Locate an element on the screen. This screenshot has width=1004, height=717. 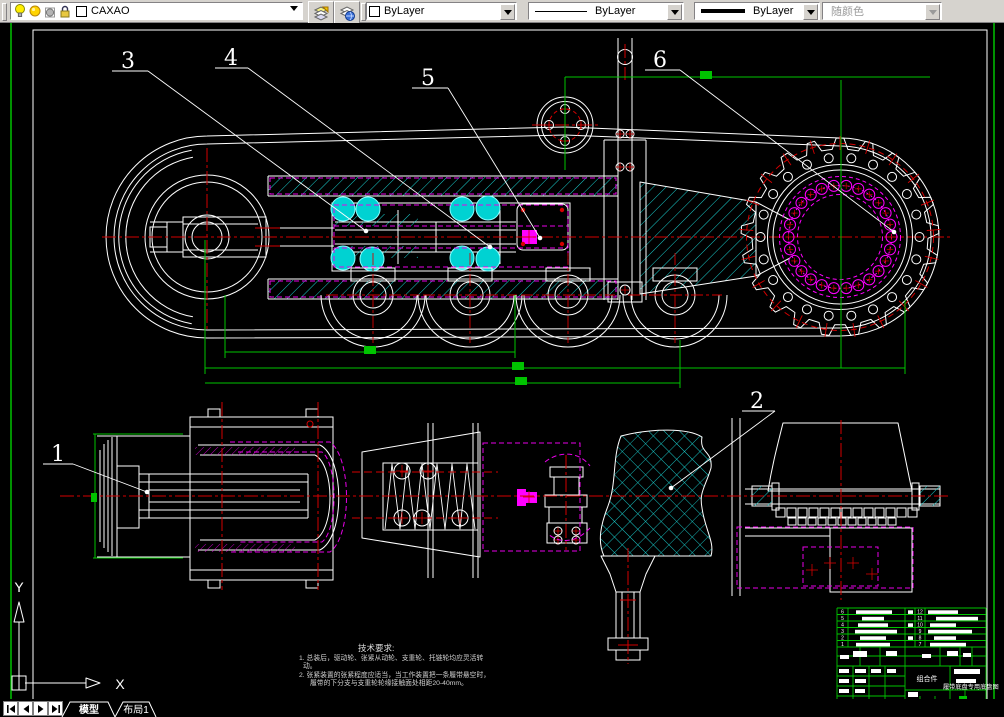
layer-color-swatch is located at coordinates (81, 11).